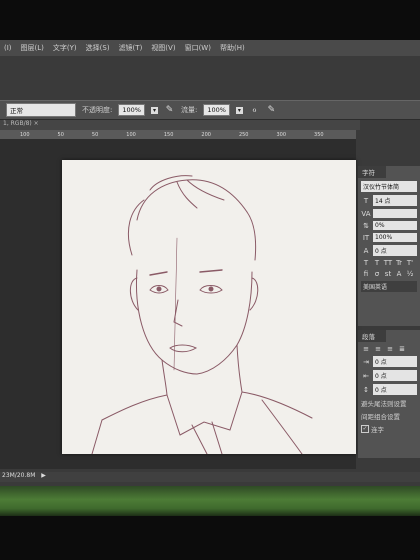 The height and width of the screenshot is (560, 420). What do you see at coordinates (399, 274) in the screenshot?
I see `stylistic-button: A` at bounding box center [399, 274].